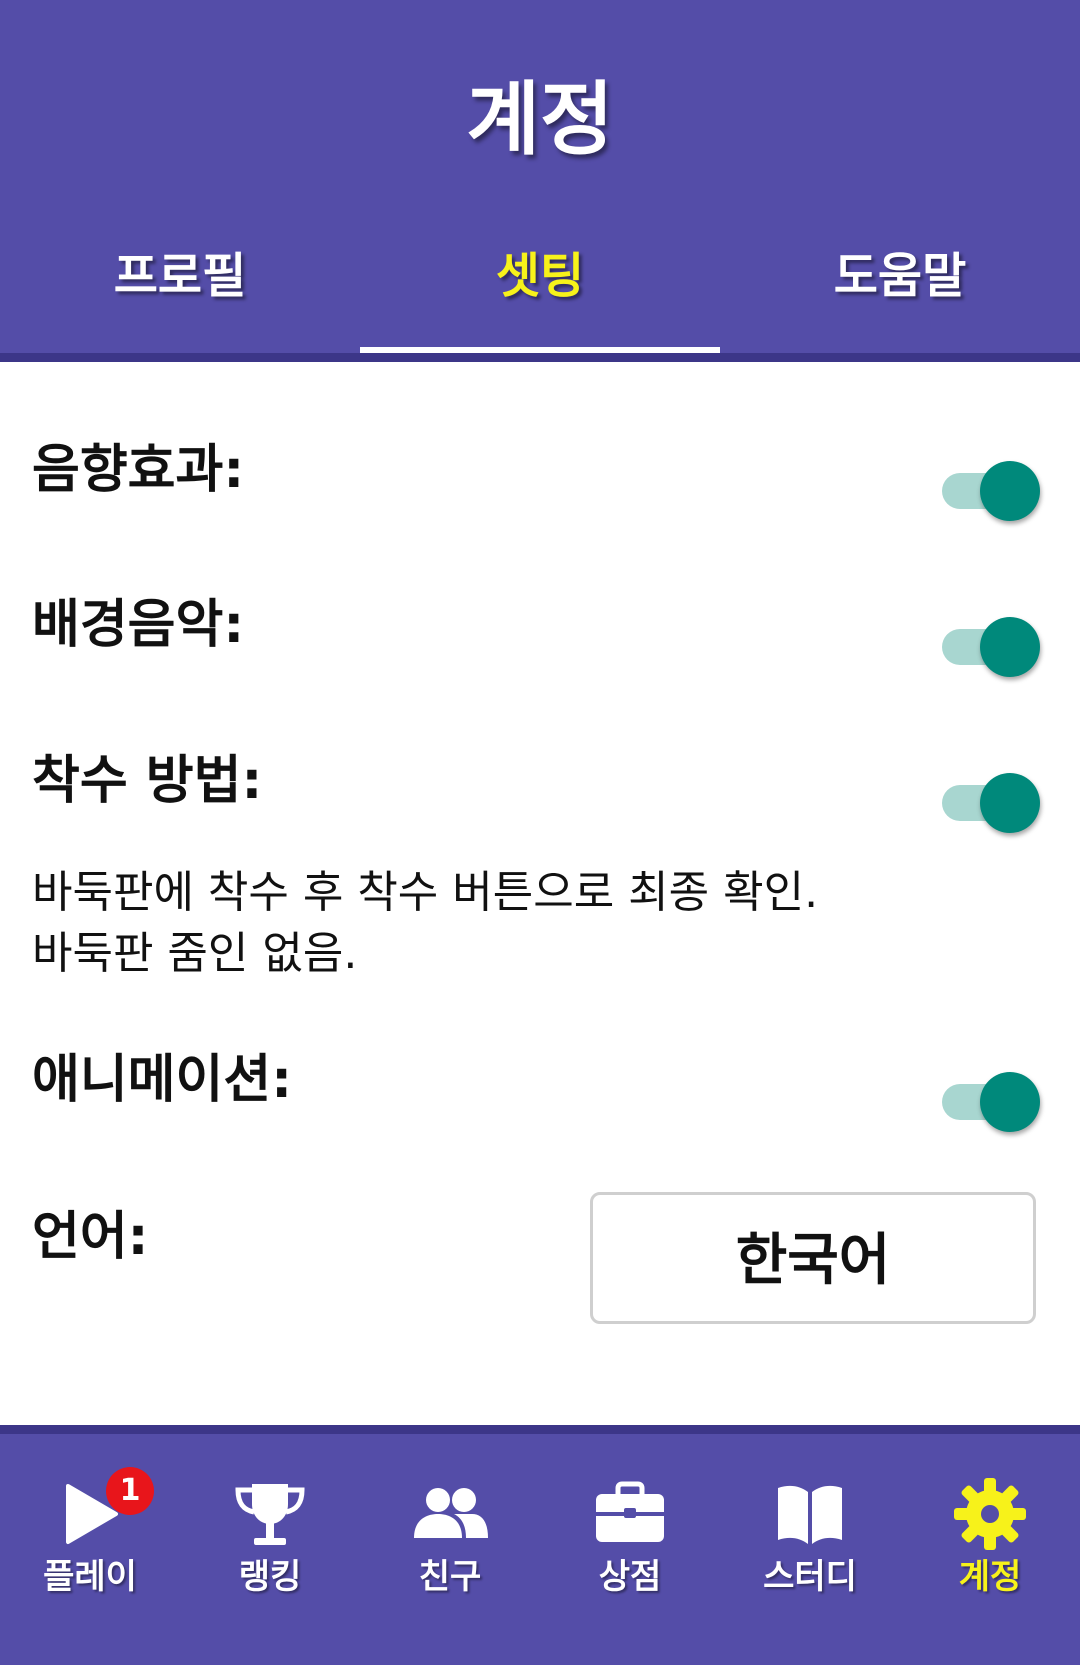 The width and height of the screenshot is (1080, 1665). Describe the element at coordinates (990, 1577) in the screenshot. I see `nav-label: 계정` at that location.